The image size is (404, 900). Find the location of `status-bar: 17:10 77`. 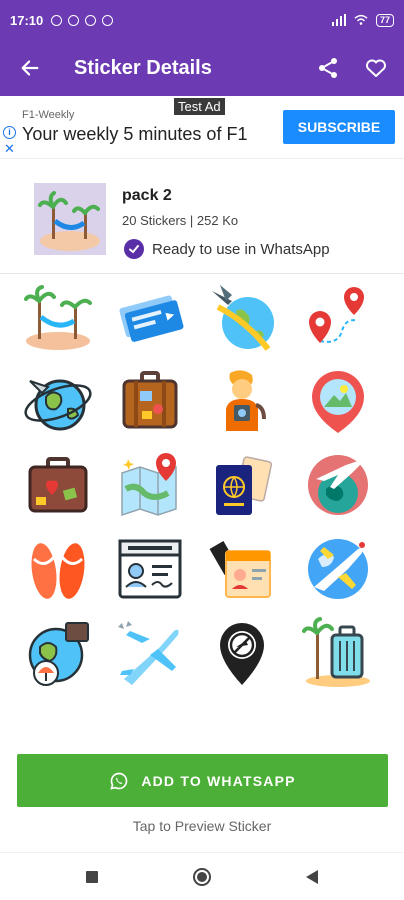

status-bar: 17:10 77 is located at coordinates (202, 20).